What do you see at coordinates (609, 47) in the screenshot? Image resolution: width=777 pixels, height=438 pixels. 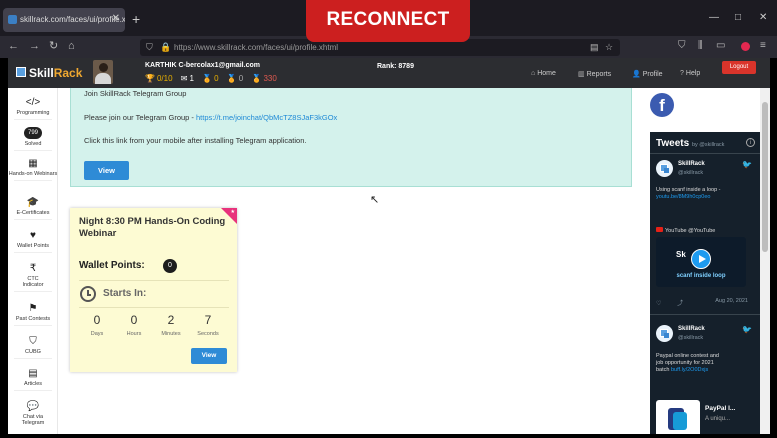 I see `bookmark-star-icon: ☆` at bounding box center [609, 47].